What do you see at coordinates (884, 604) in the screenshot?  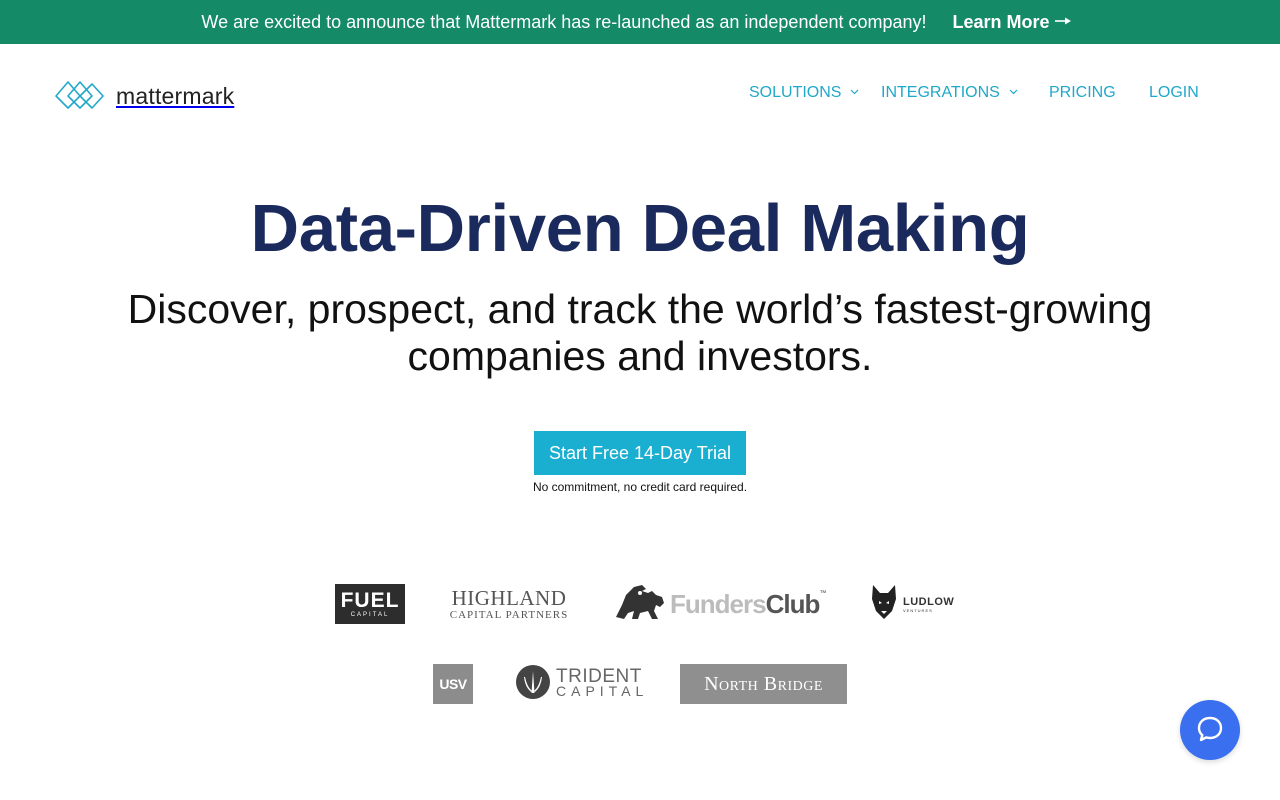 I see `wolf-icon` at bounding box center [884, 604].